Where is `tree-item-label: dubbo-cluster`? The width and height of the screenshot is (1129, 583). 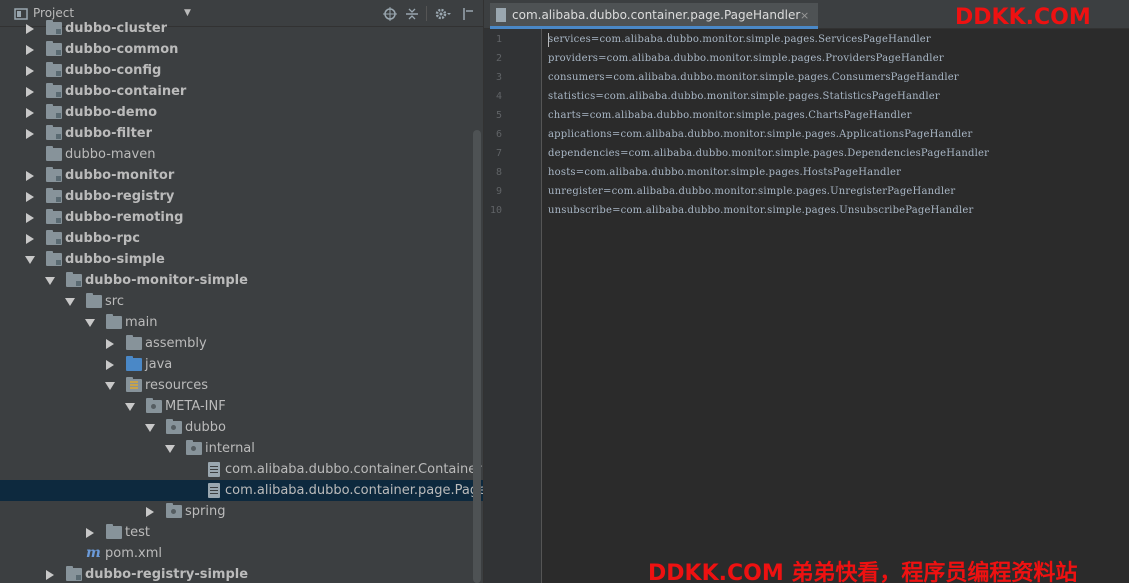
tree-item-label: dubbo-cluster is located at coordinates (116, 28).